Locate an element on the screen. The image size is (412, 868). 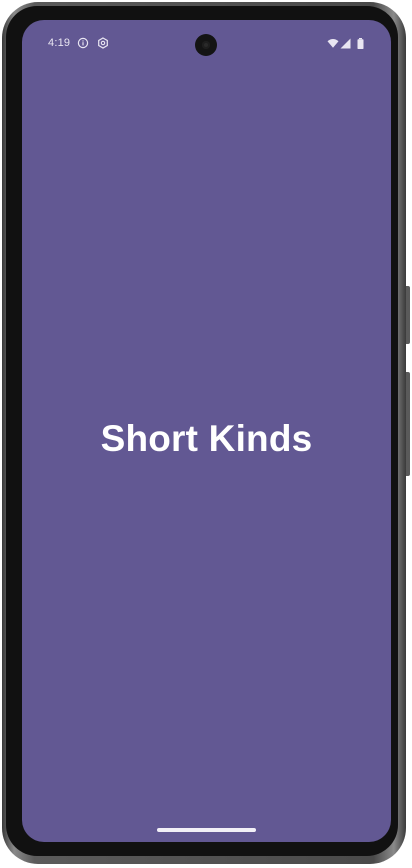
volume-button is located at coordinates (408, 424).